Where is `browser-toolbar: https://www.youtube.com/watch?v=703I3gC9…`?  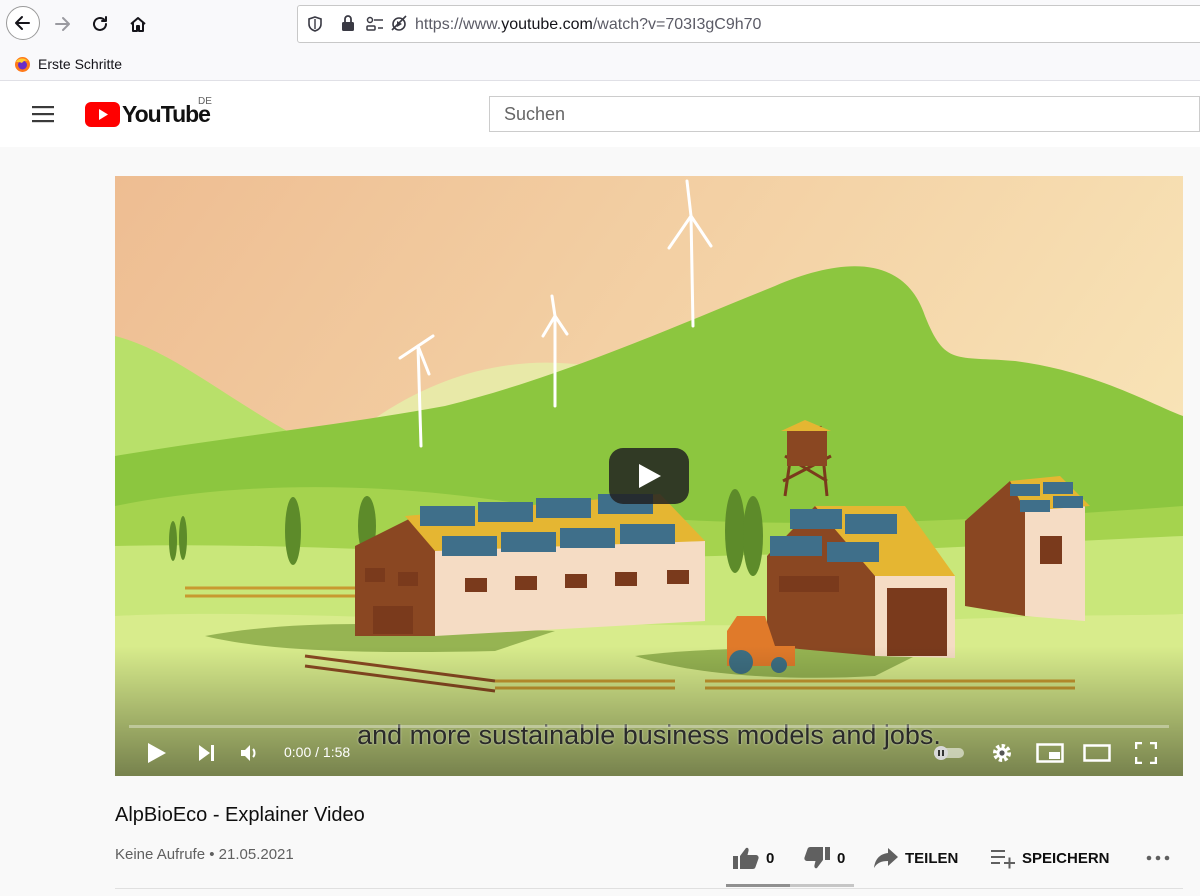 browser-toolbar: https://www.youtube.com/watch?v=703I3gC9… is located at coordinates (600, 25).